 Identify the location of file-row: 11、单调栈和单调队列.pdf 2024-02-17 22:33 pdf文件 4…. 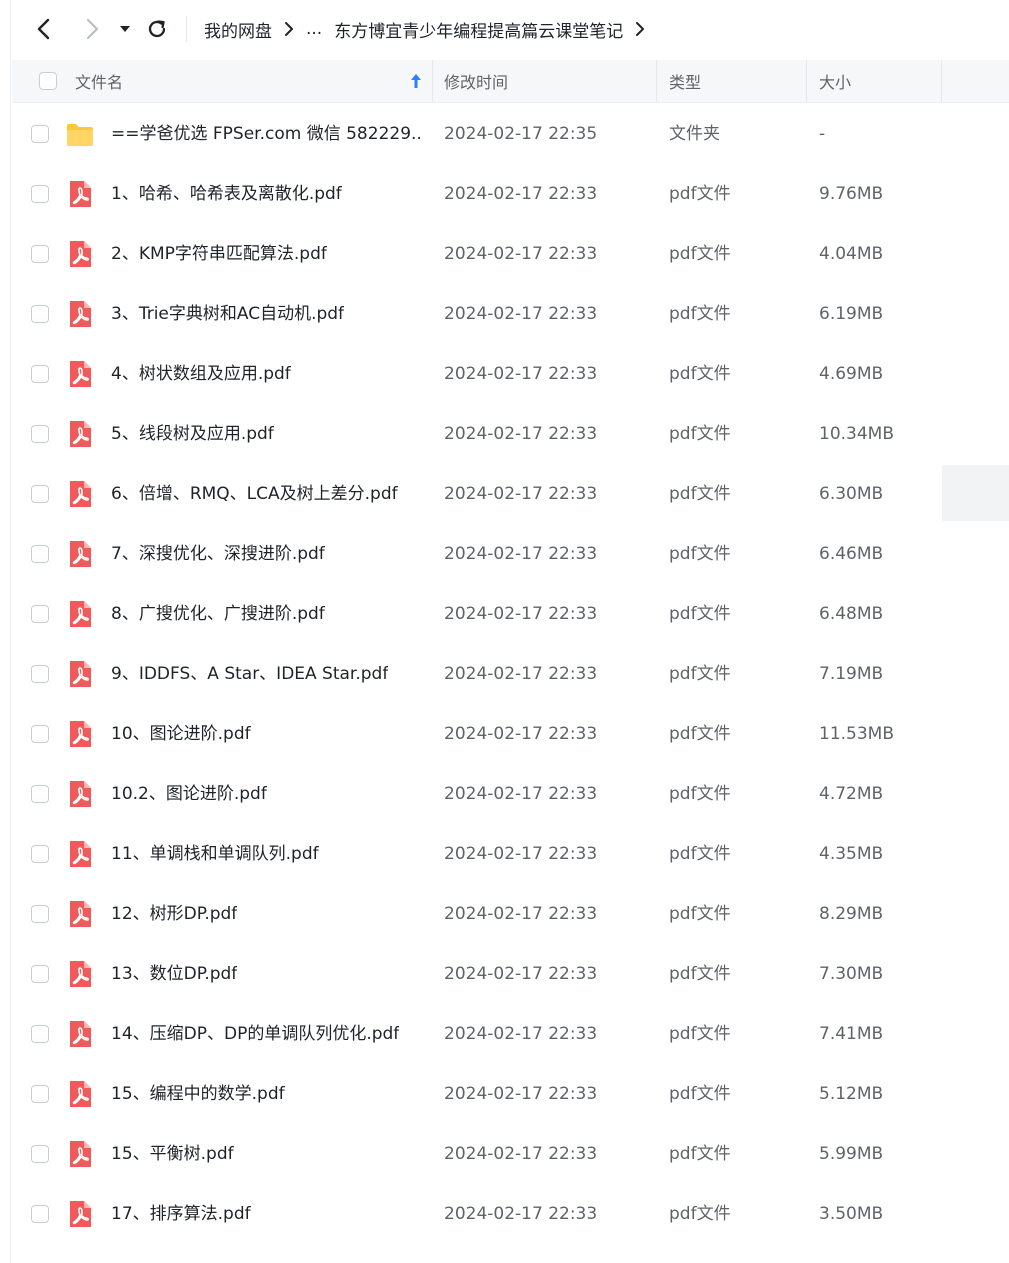
(510, 854).